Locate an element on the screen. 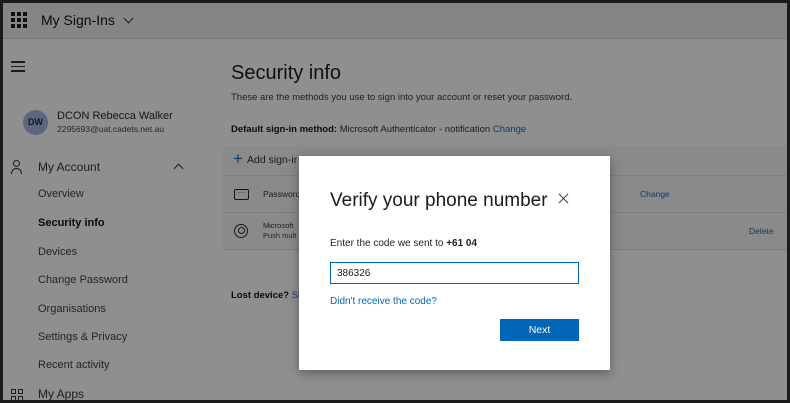 The width and height of the screenshot is (790, 403). user-name: DCON Rebecca Walker is located at coordinates (115, 116).